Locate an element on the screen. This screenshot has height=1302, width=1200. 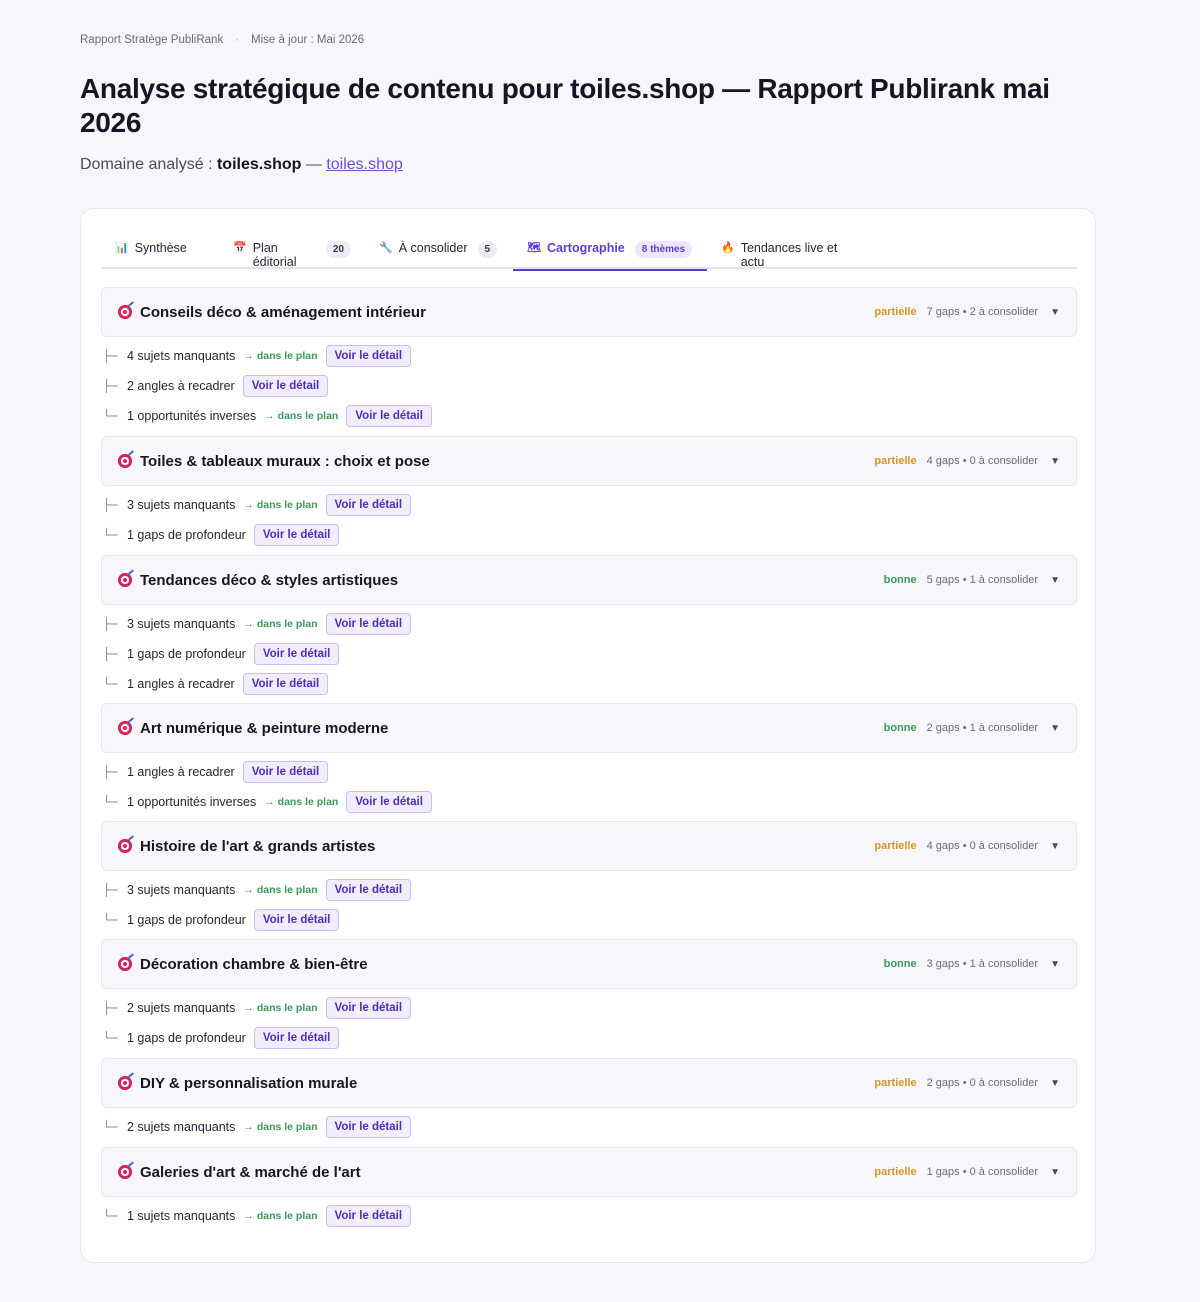
map-icon: 🗺 is located at coordinates (534, 248).